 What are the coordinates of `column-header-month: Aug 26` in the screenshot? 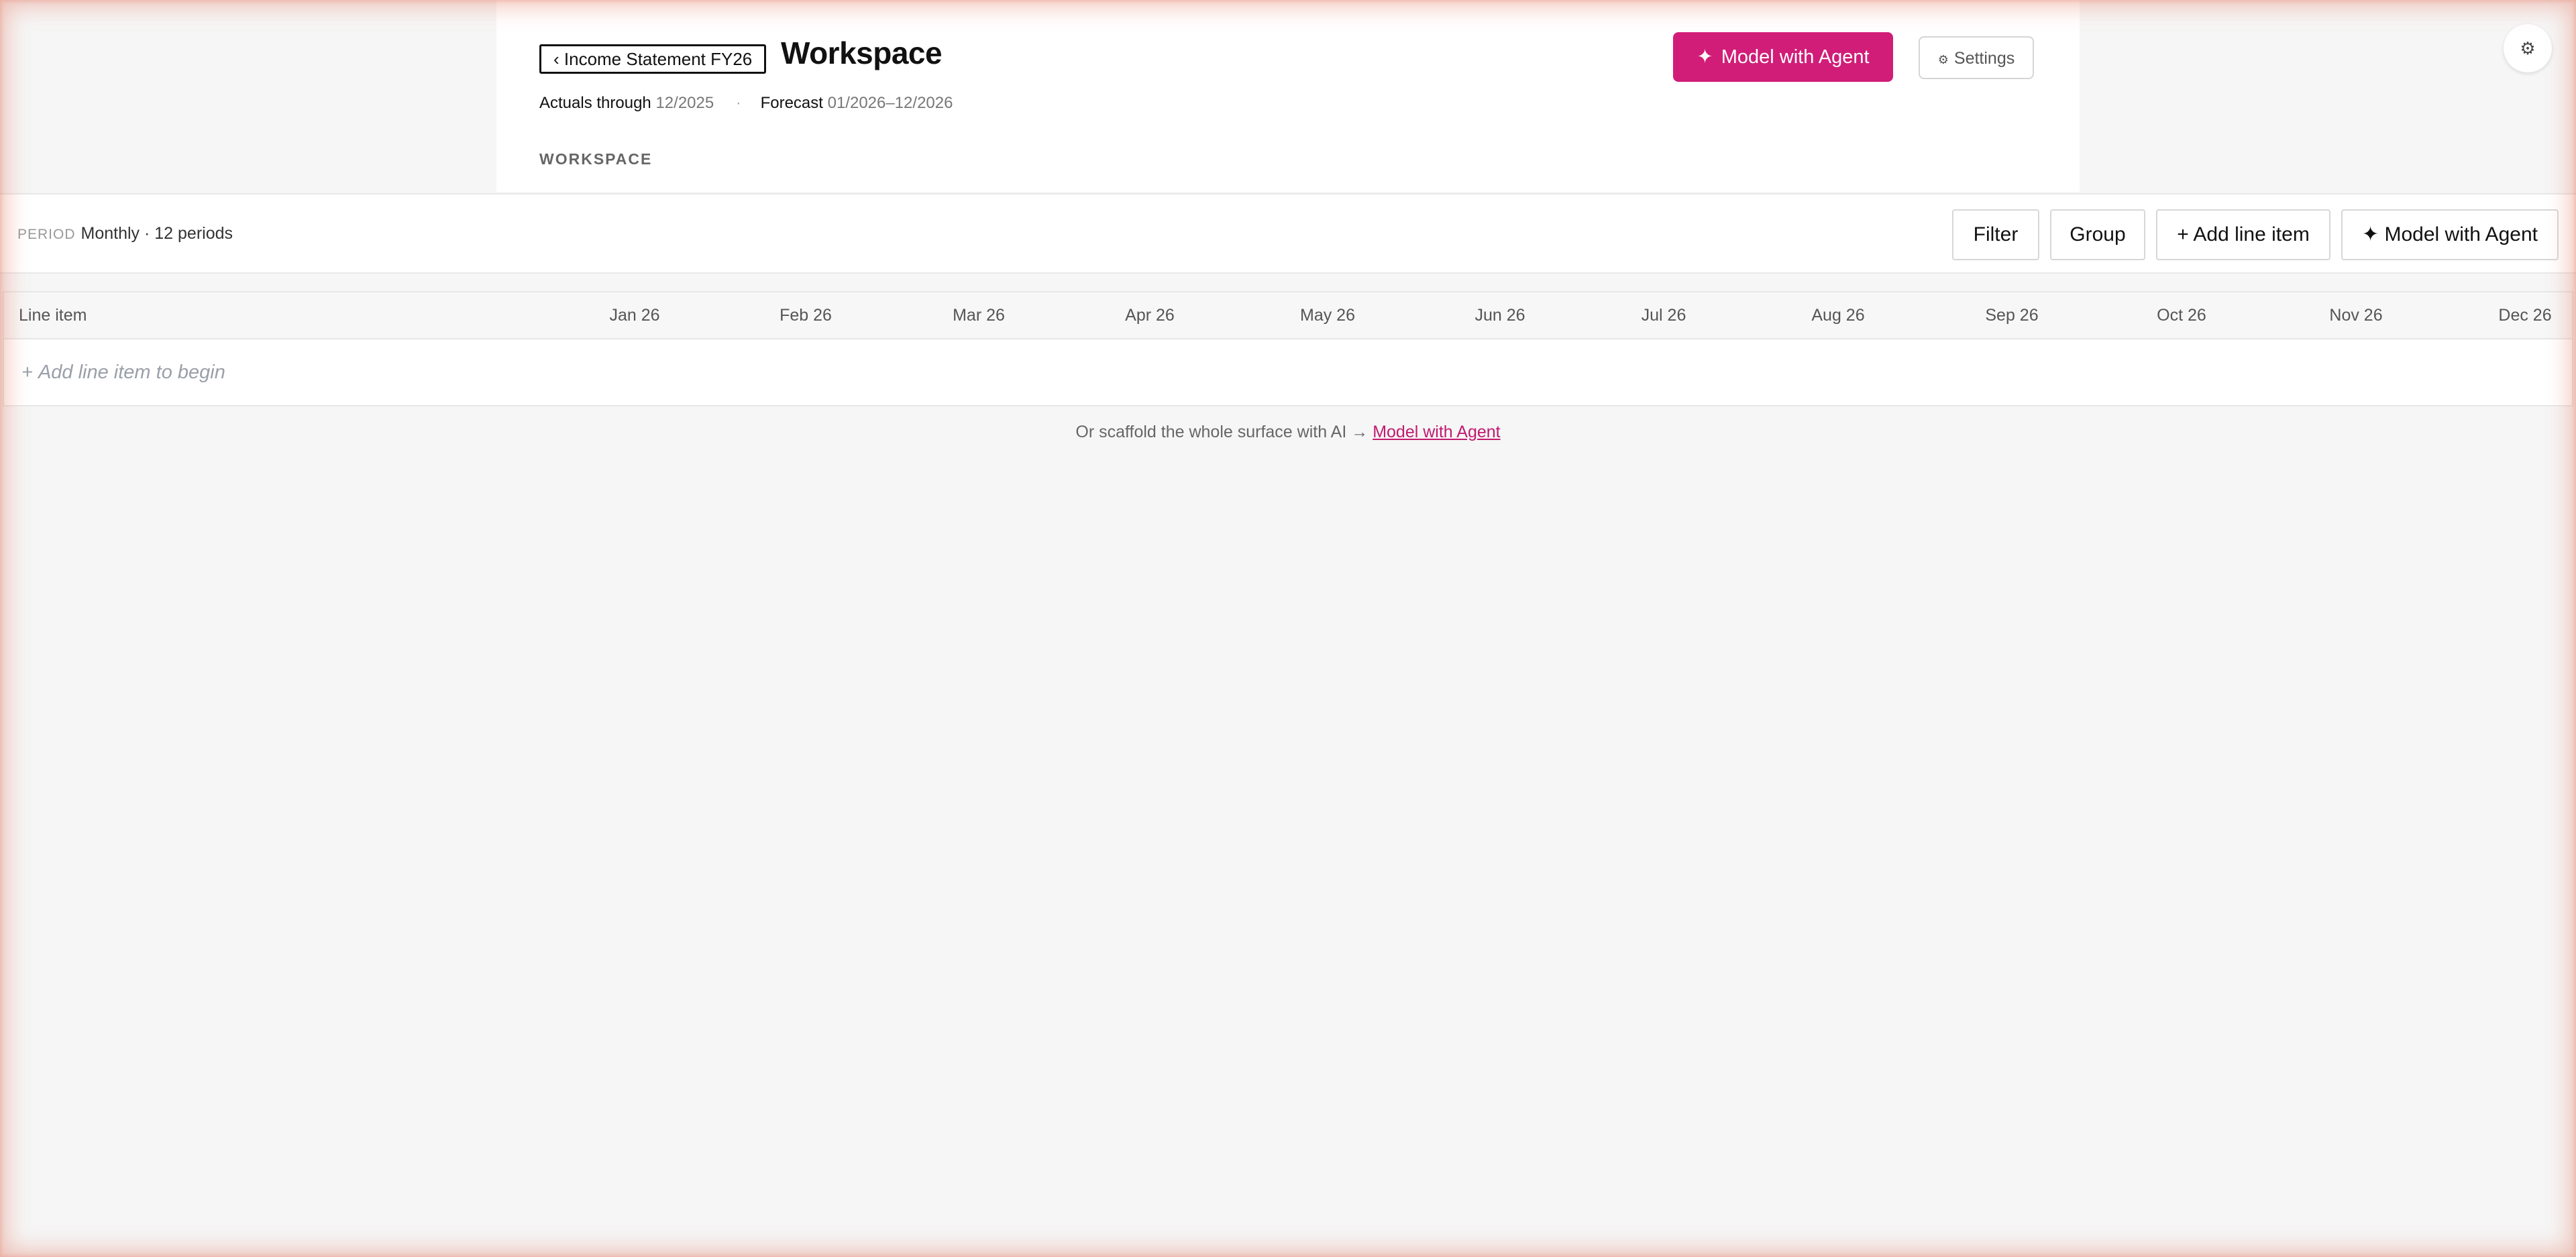 It's located at (1838, 316).